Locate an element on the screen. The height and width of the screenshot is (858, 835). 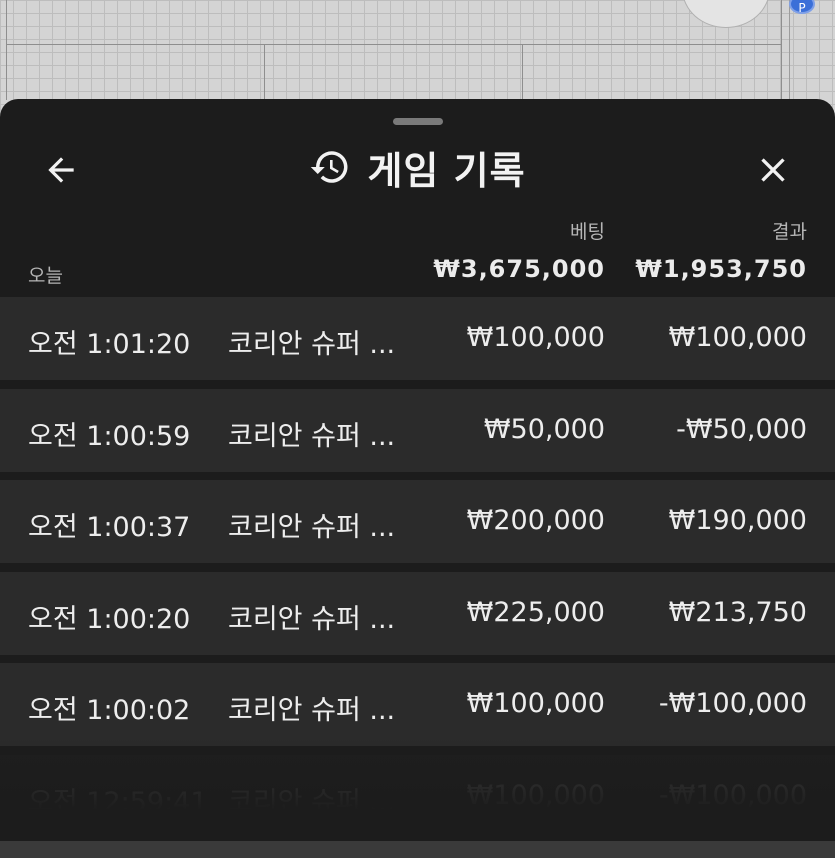
total-result-value: ₩1,953,750 is located at coordinates (721, 269).